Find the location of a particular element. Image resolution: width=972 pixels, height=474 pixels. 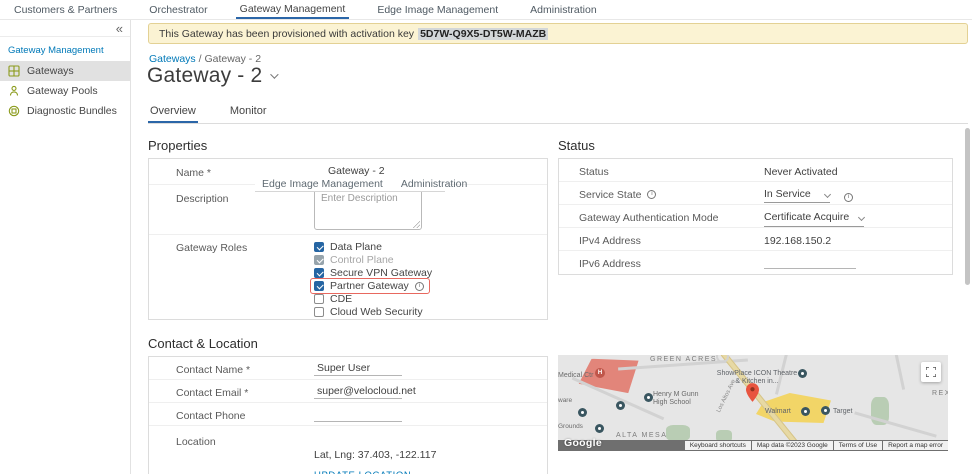

sidebar-item-gateways: Gateways is located at coordinates (65, 71).